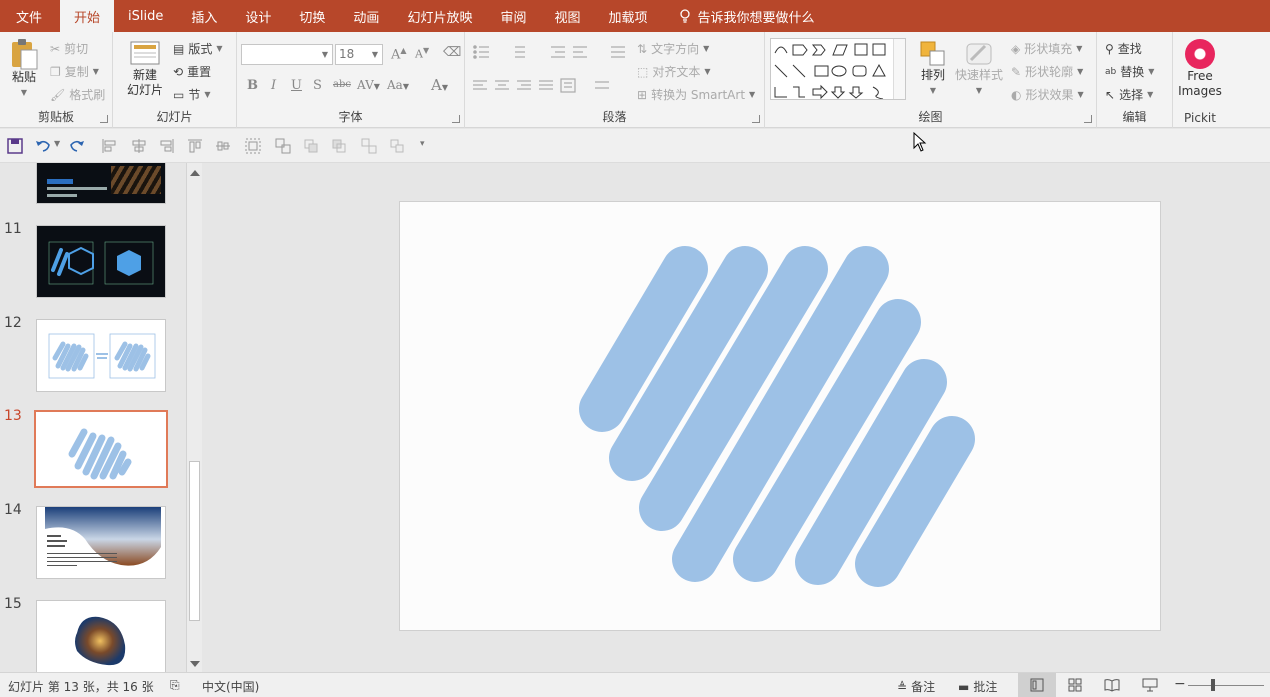 The width and height of the screenshot is (1270, 697). I want to click on shape-effects-button: ◐ 形状效果 ▼, so click(1047, 94).